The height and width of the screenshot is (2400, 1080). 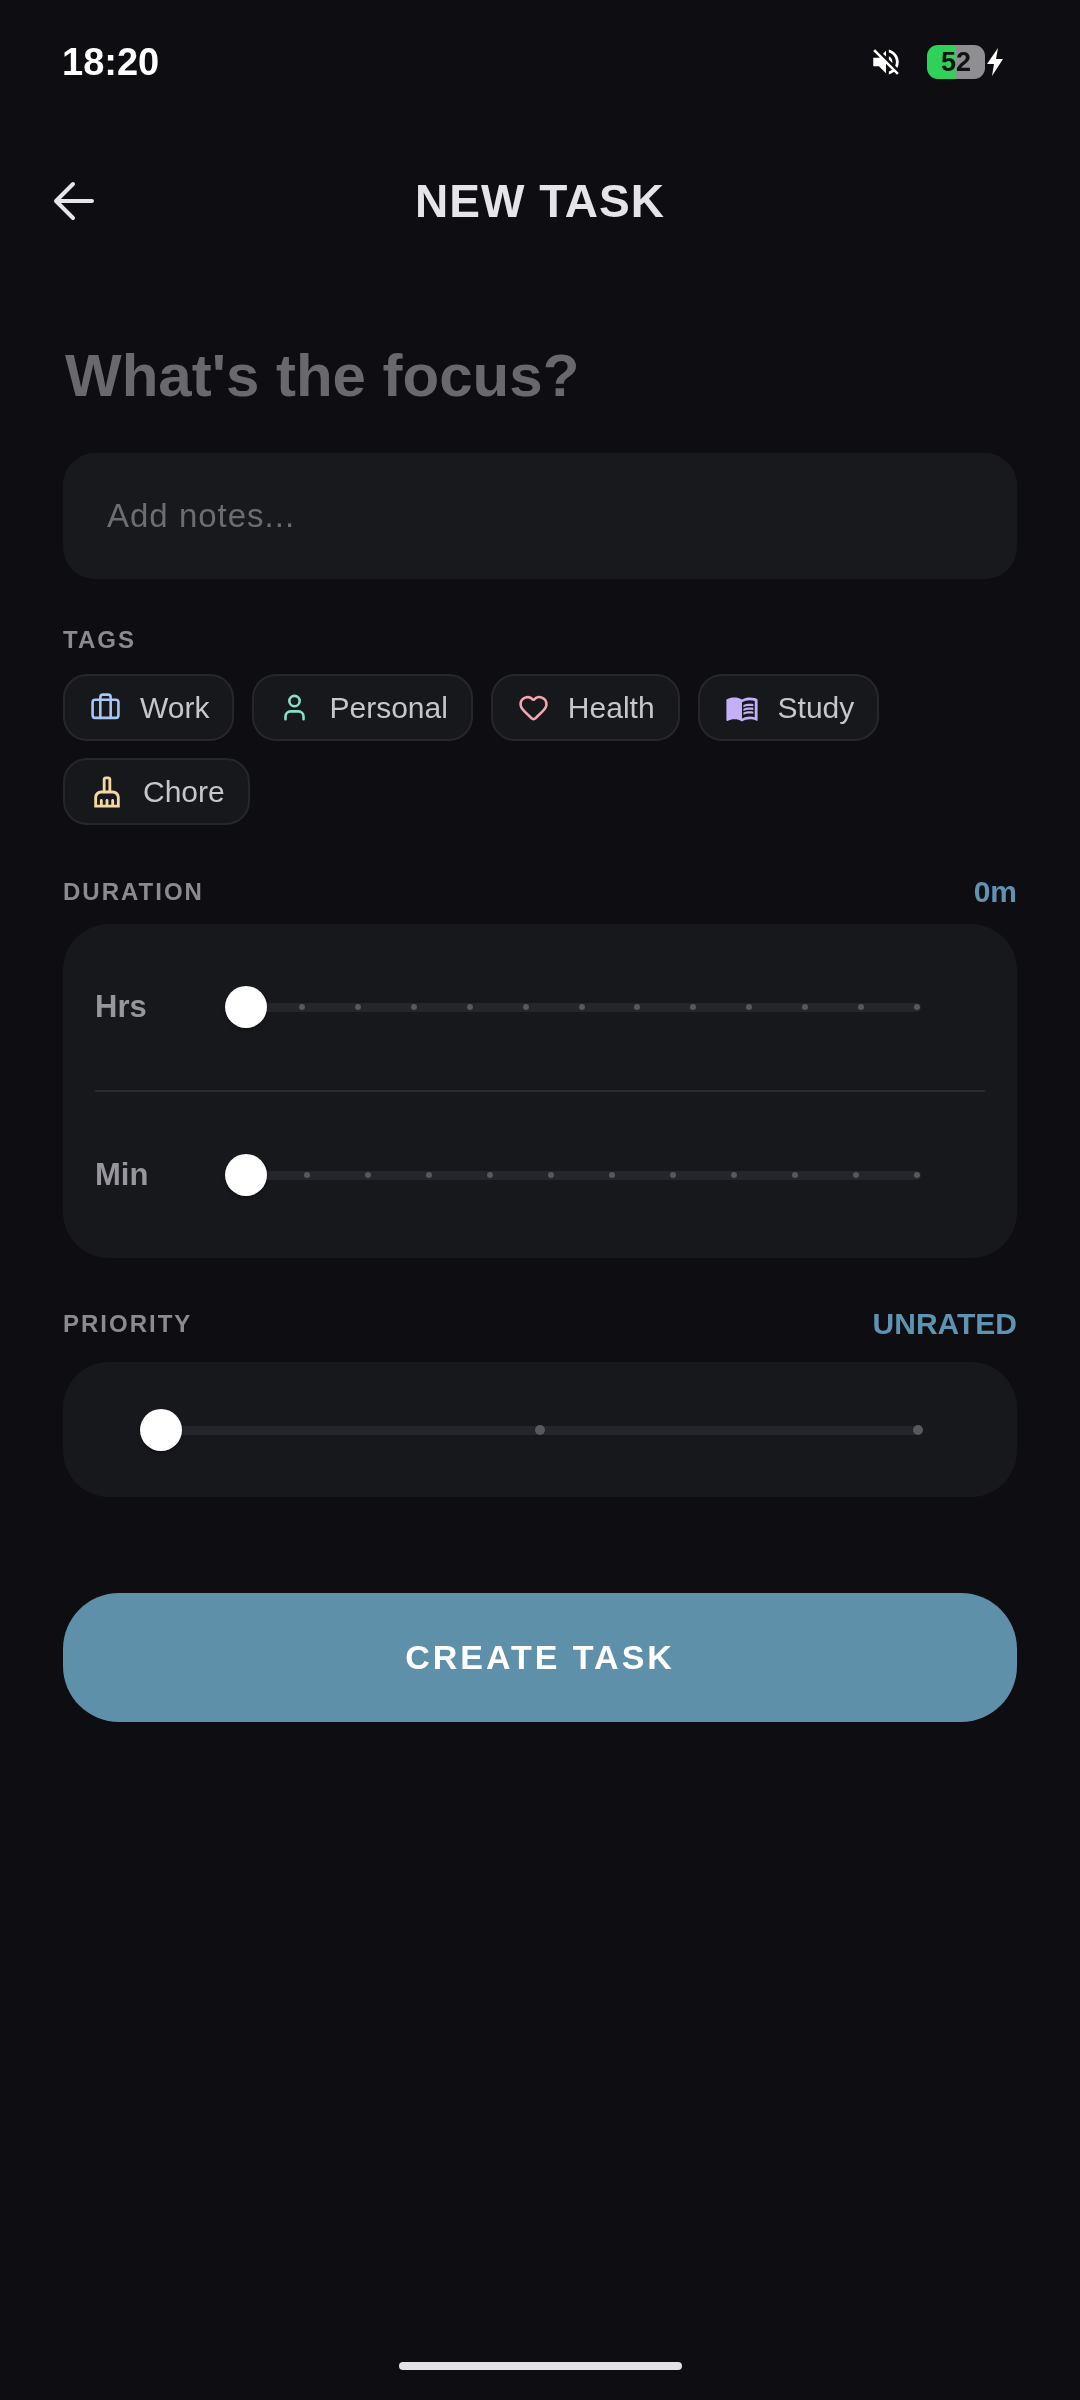 I want to click on tag-chip: Personal, so click(x=362, y=707).